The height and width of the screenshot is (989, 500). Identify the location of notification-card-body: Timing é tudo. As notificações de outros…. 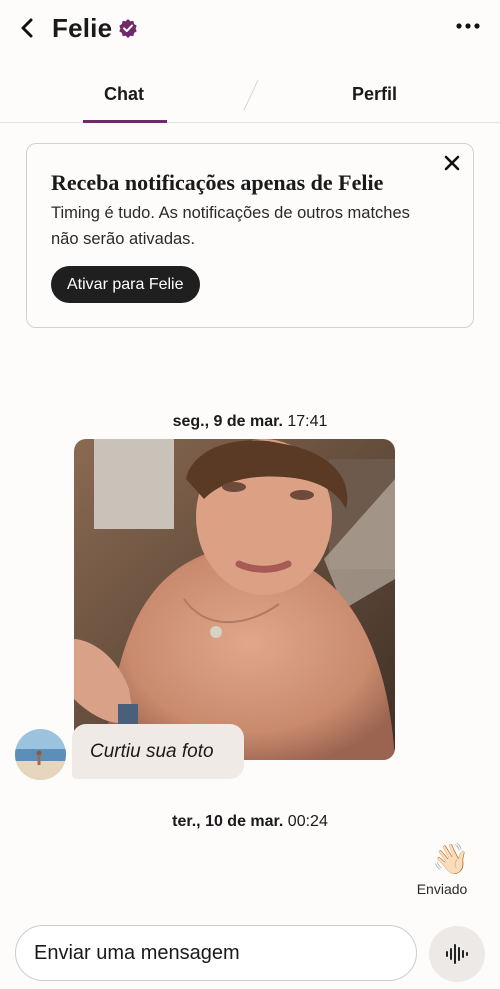
(230, 226).